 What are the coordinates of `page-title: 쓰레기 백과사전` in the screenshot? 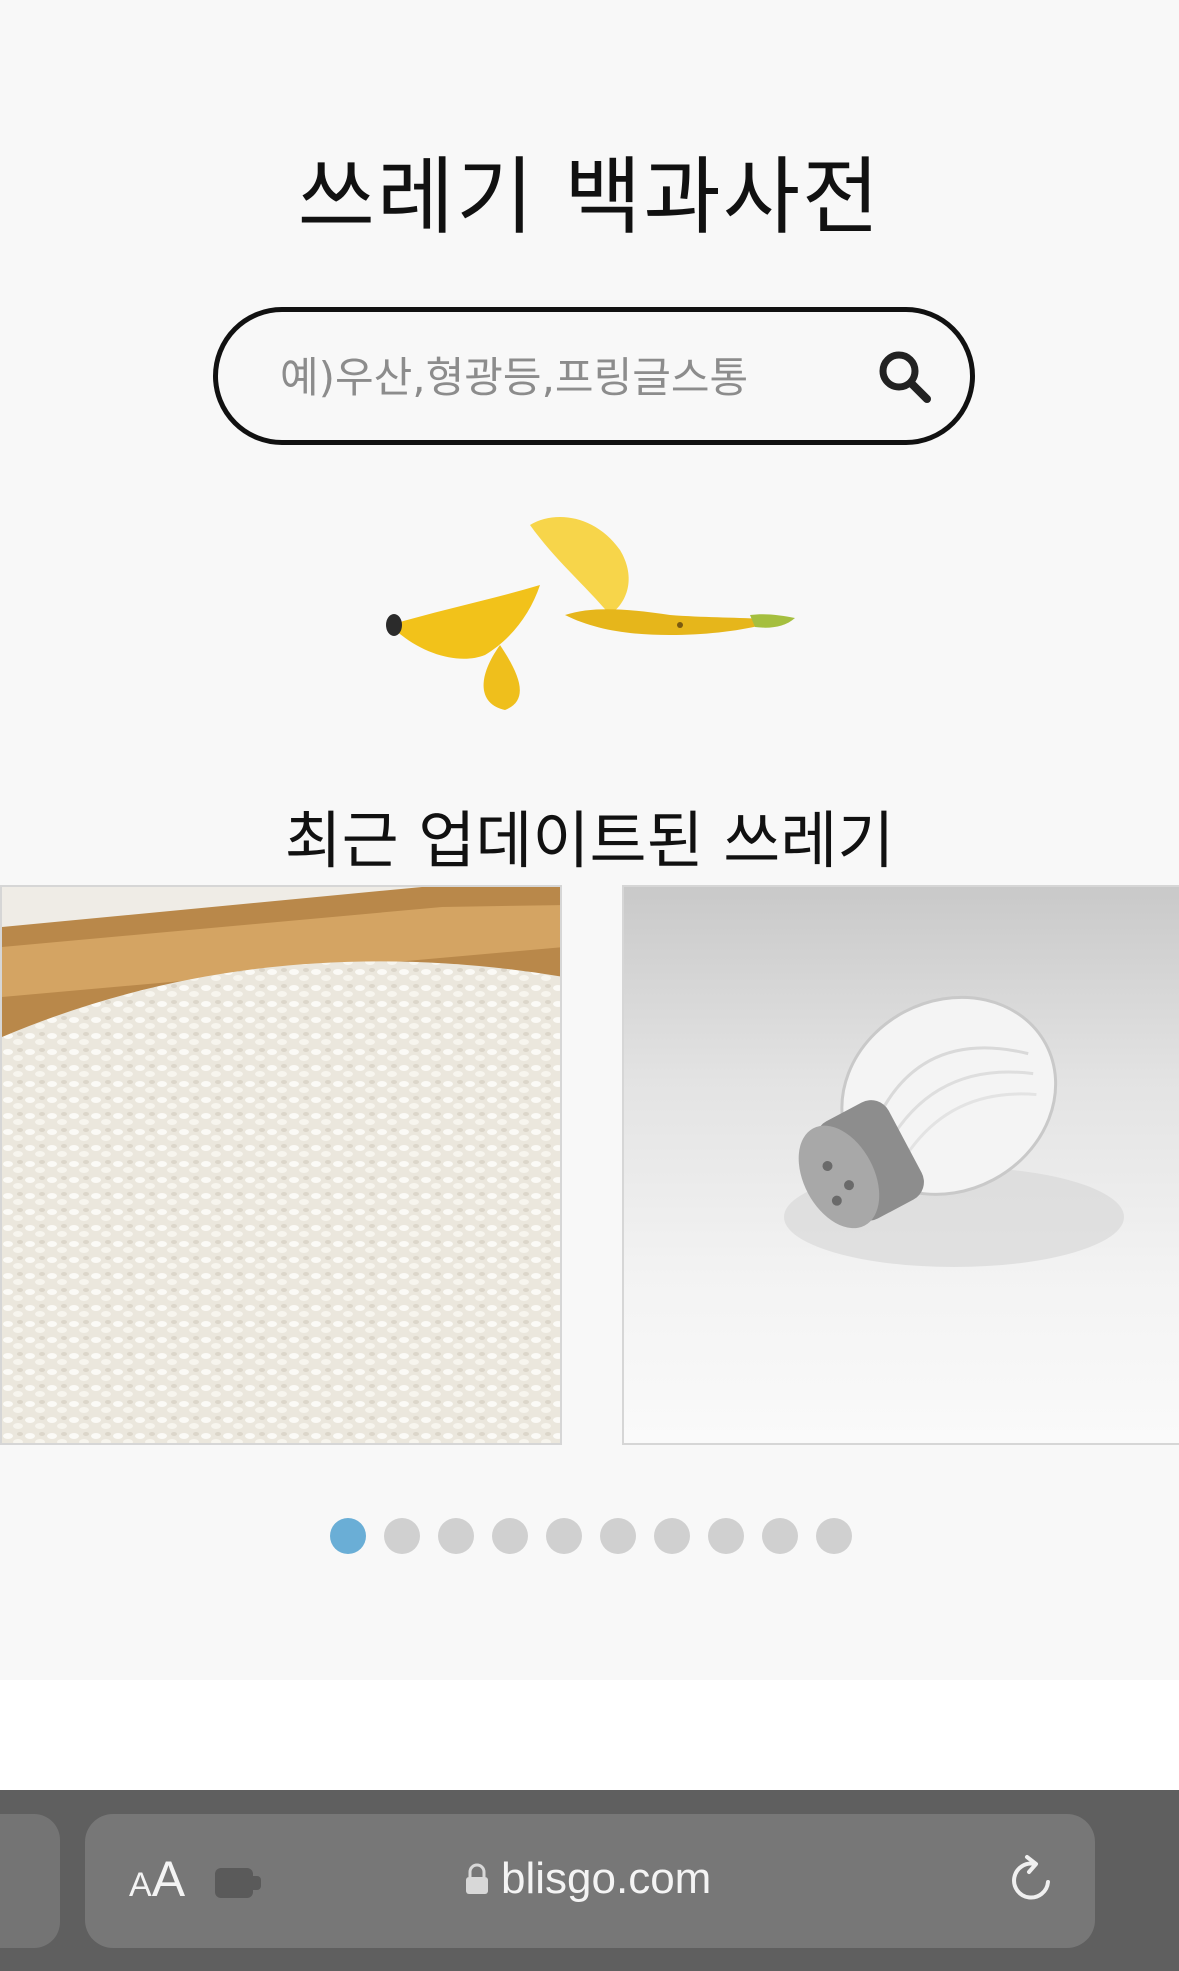 It's located at (589, 197).